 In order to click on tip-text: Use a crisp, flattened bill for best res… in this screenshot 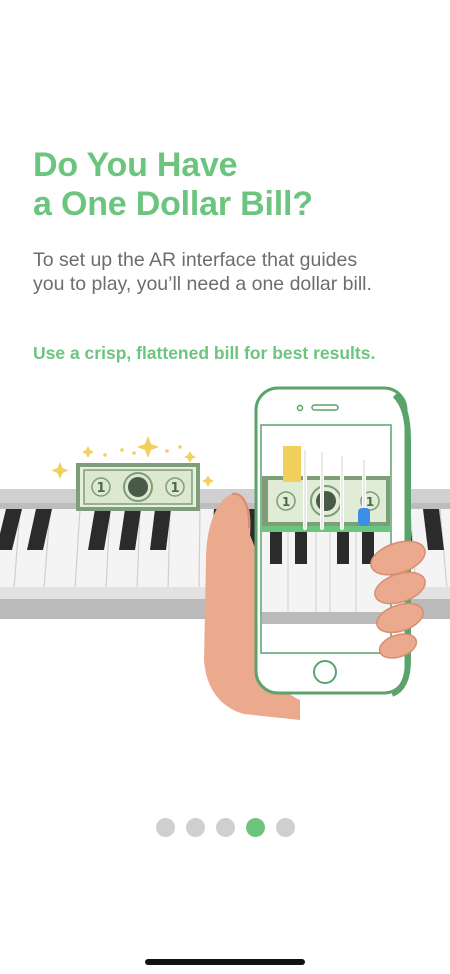, I will do `click(204, 353)`.